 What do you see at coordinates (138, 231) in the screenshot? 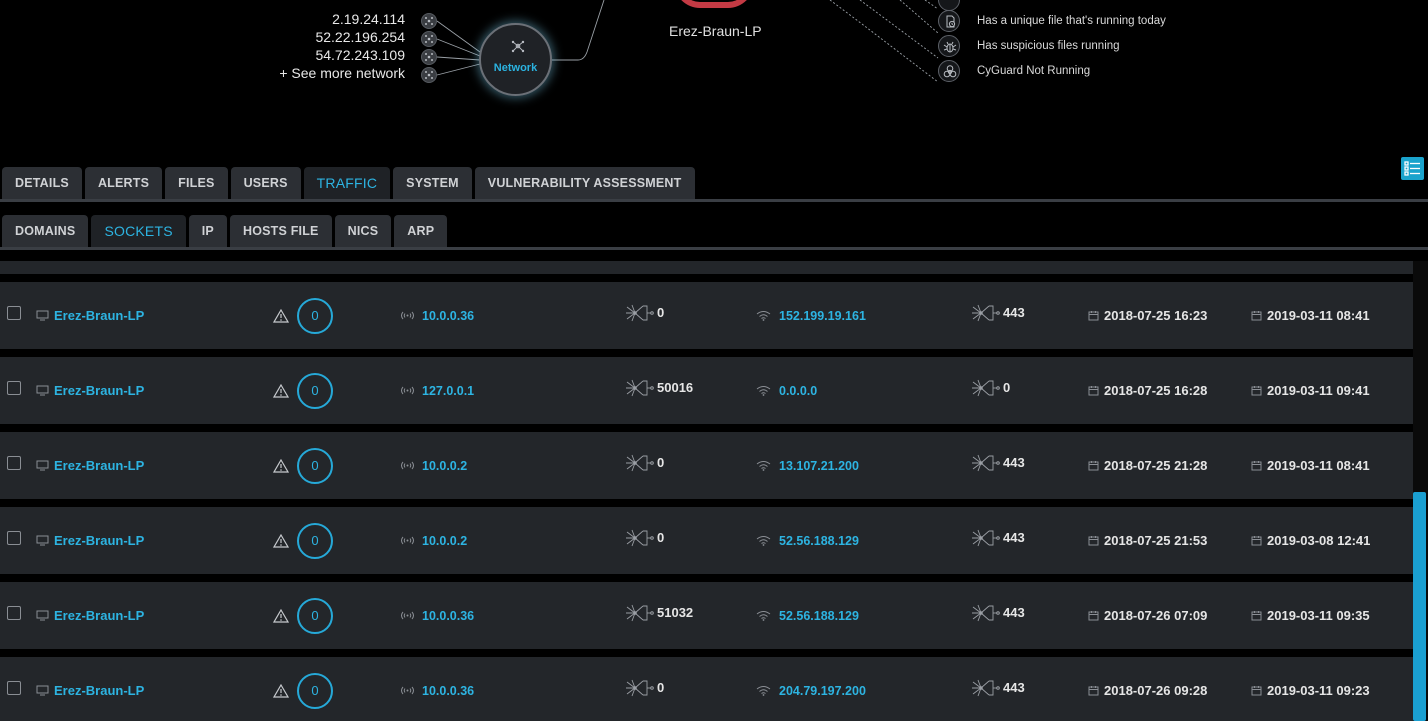
I see `subtab-sockets: SOCKETS` at bounding box center [138, 231].